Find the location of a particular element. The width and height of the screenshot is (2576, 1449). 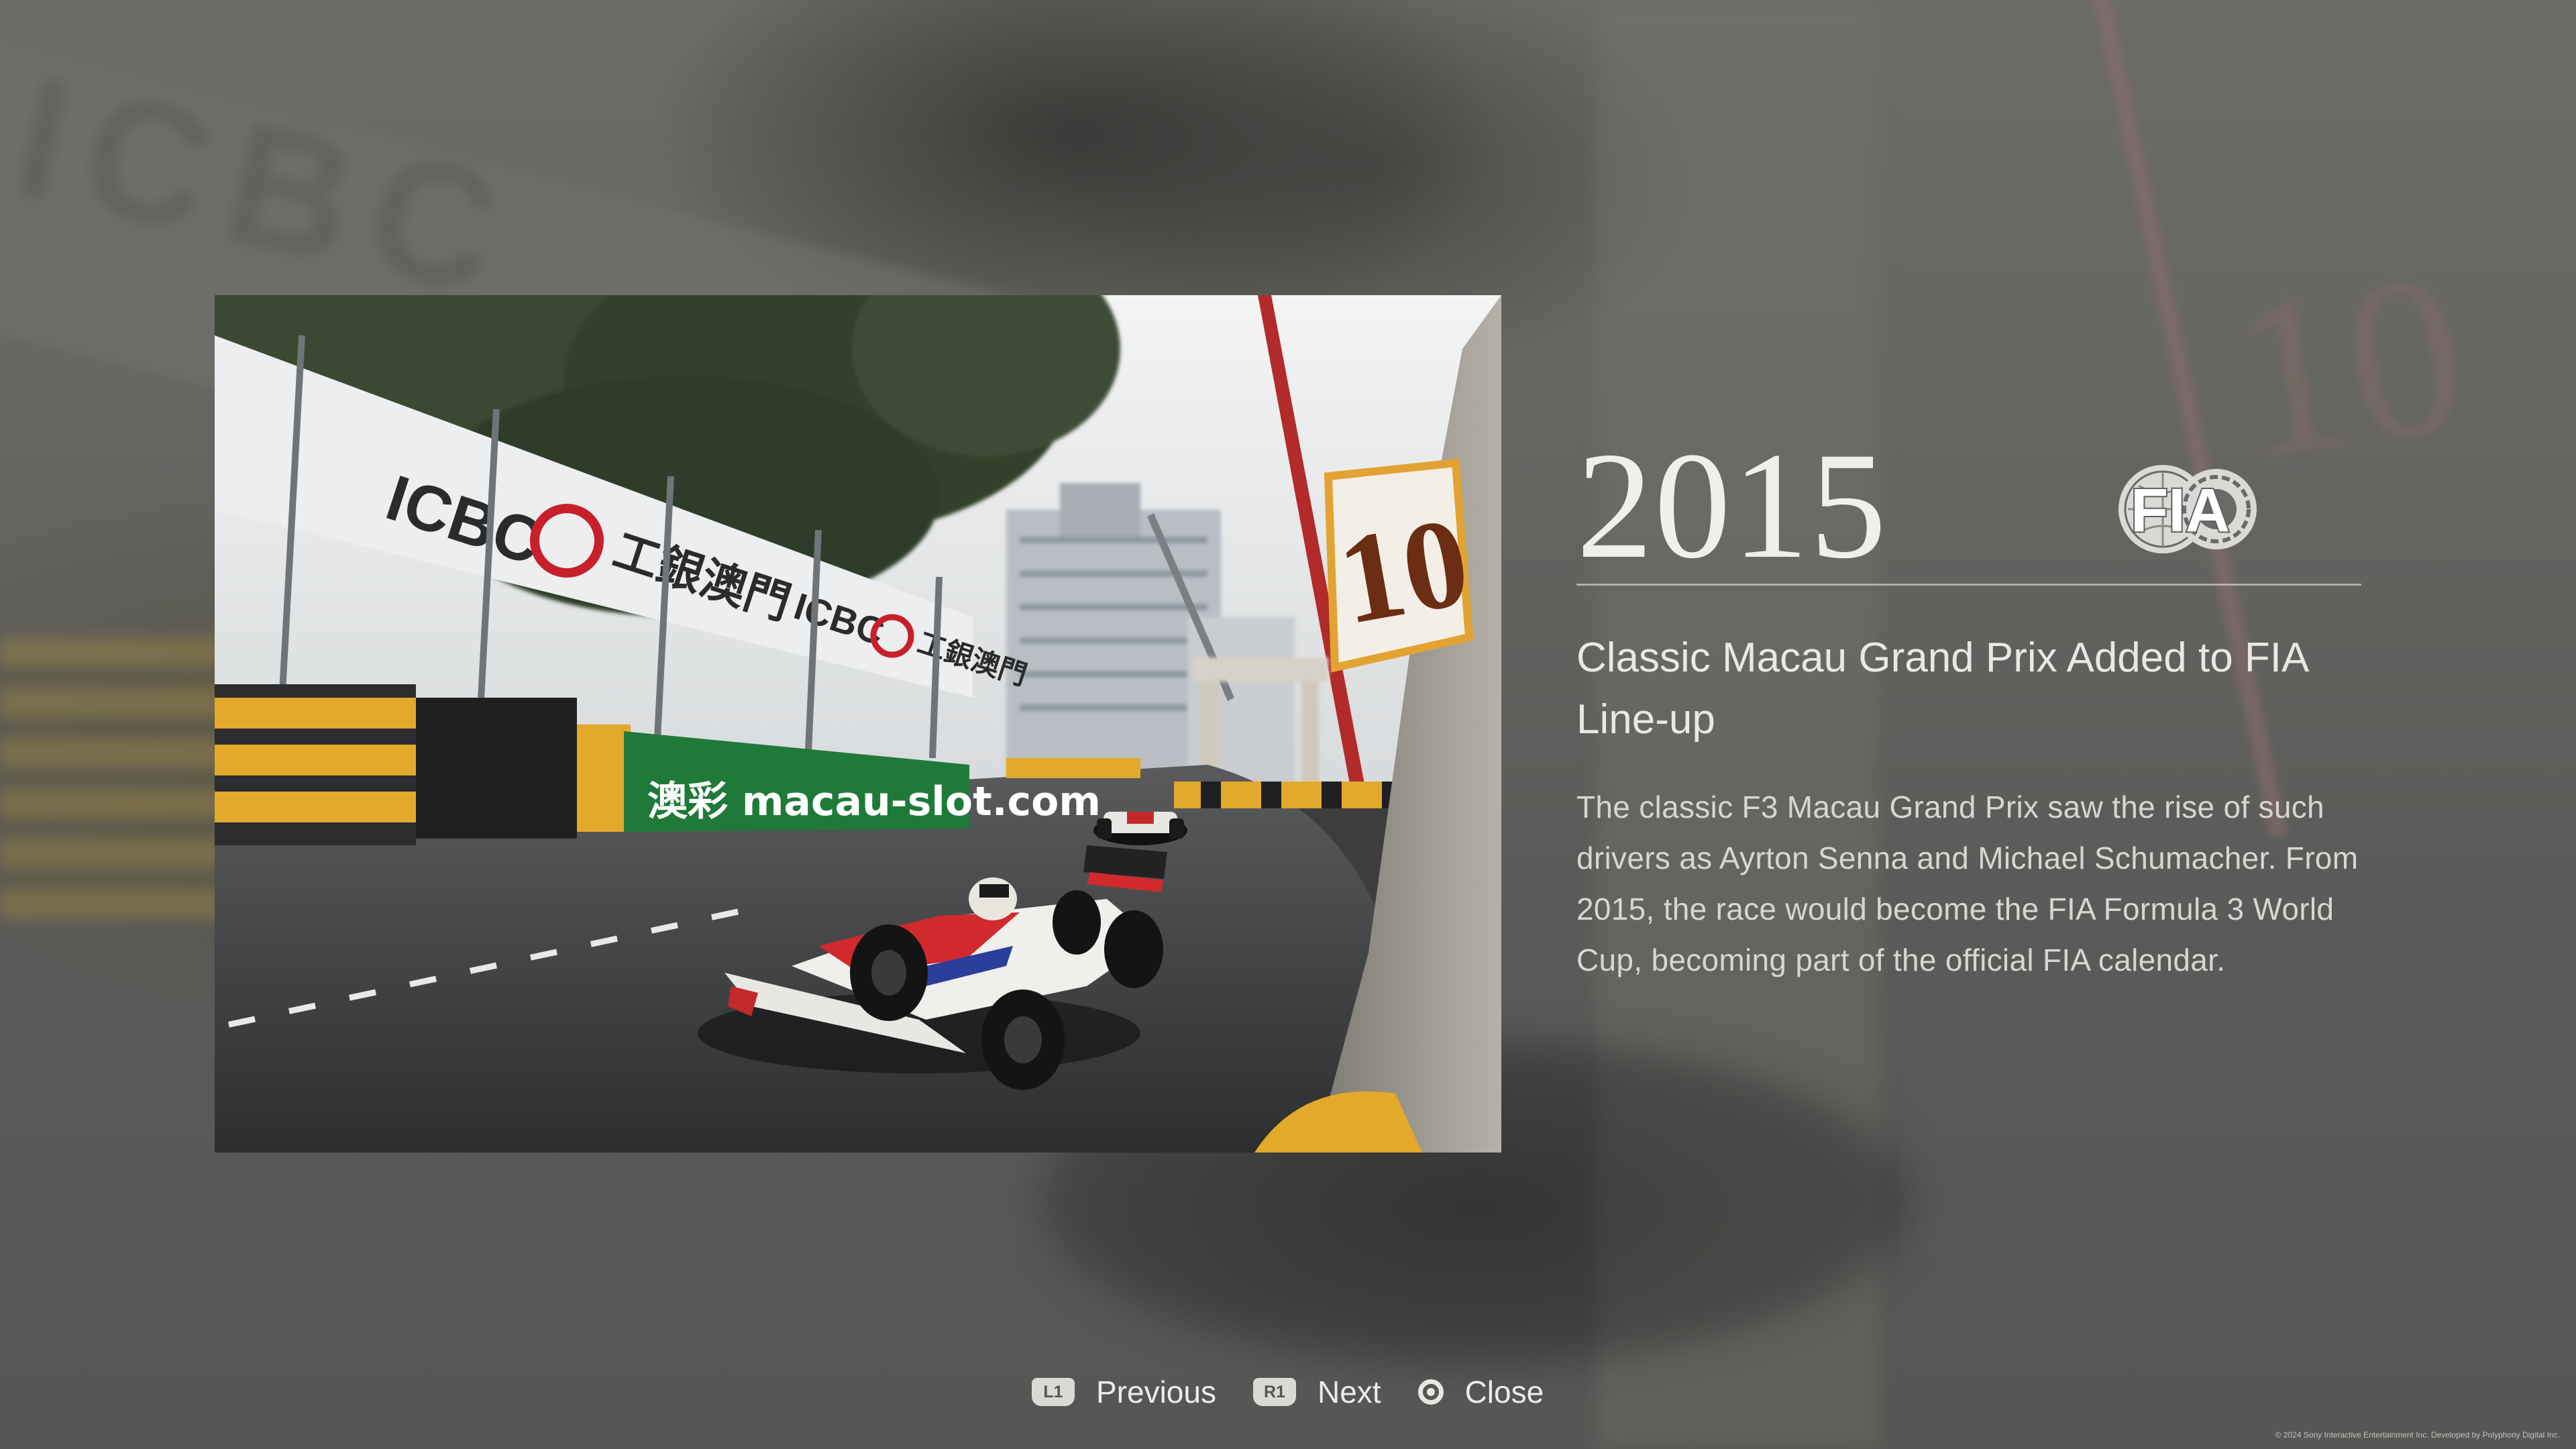

fia-logo-text: FIA is located at coordinates (2180, 510).